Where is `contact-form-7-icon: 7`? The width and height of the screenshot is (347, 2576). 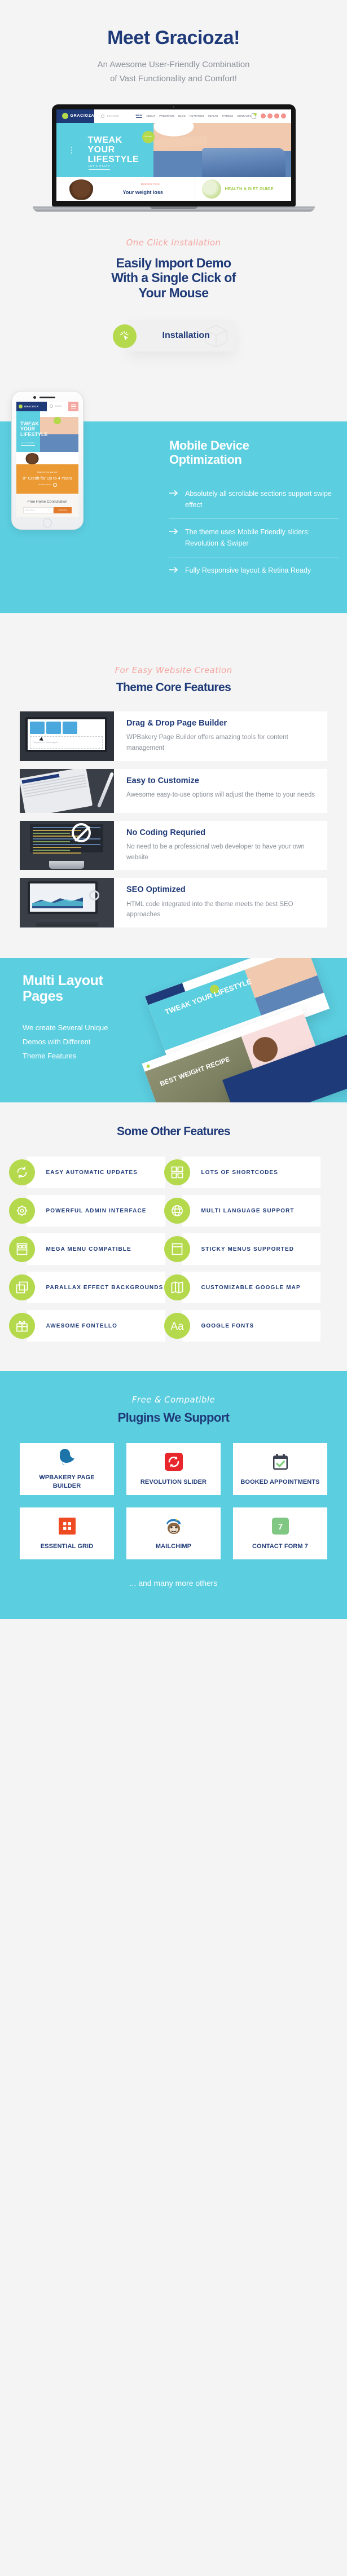
contact-form-7-icon: 7 is located at coordinates (280, 1526).